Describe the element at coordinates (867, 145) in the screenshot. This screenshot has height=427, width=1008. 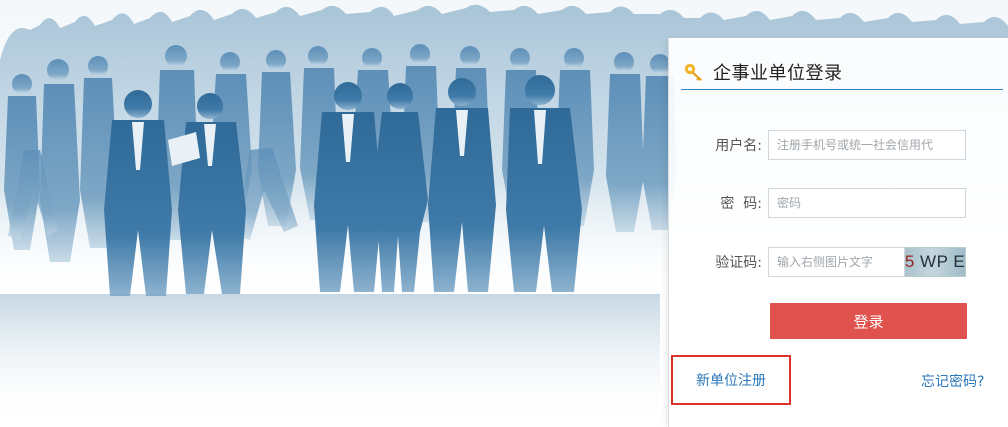
I see `username-input` at that location.